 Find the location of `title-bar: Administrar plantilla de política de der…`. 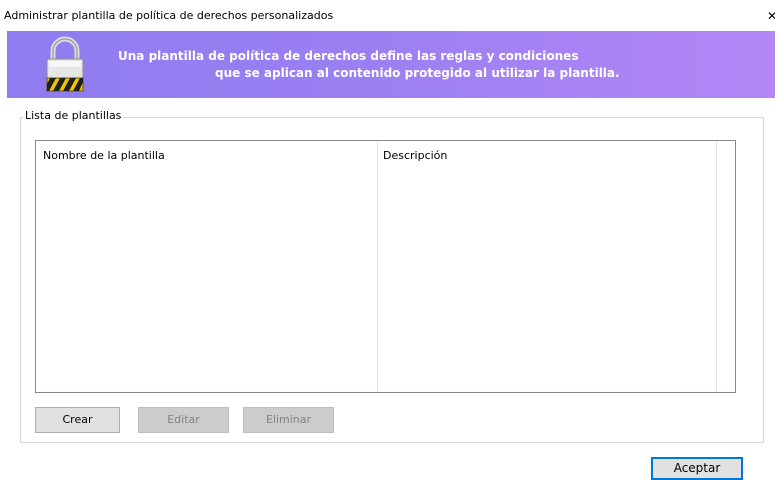

title-bar: Administrar plantilla de política de der… is located at coordinates (387, 15).